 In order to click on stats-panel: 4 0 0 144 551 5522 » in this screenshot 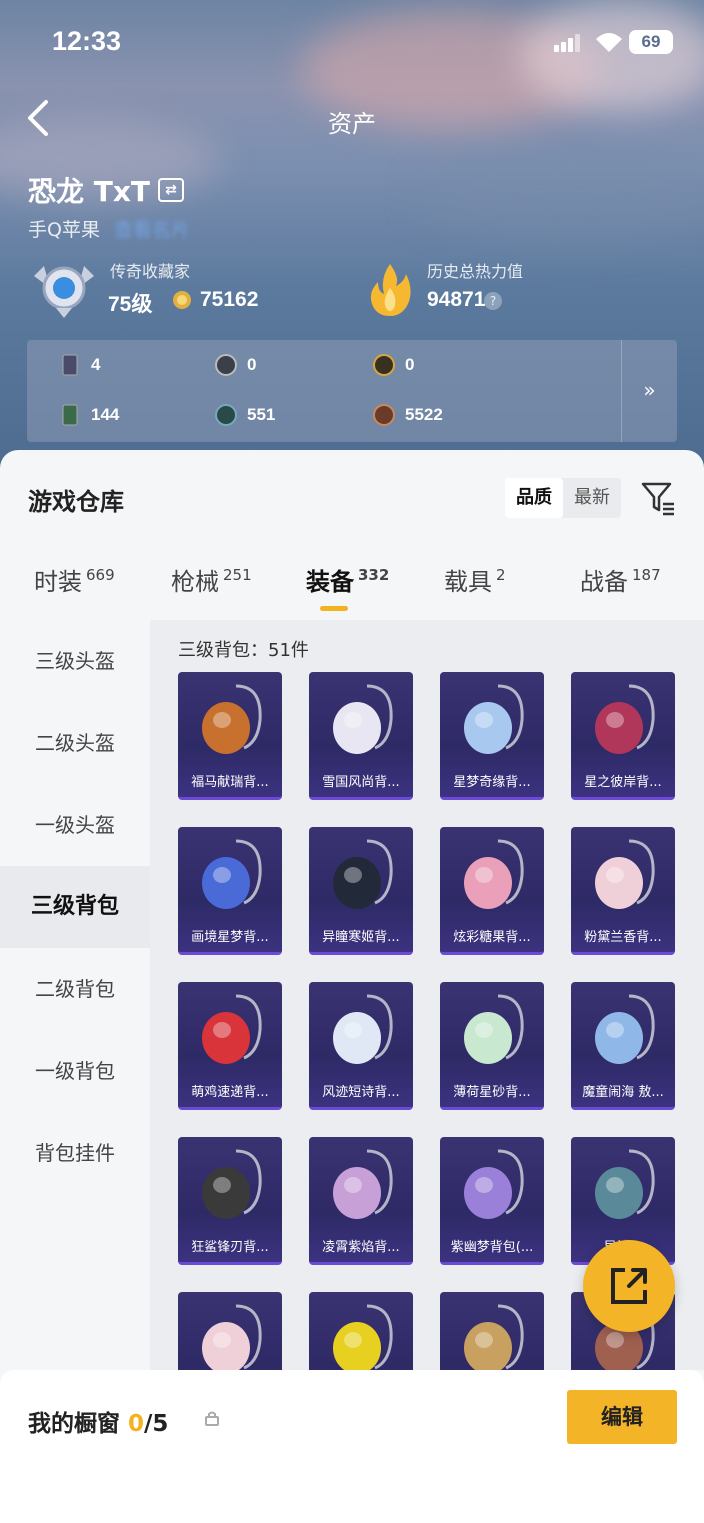, I will do `click(352, 391)`.